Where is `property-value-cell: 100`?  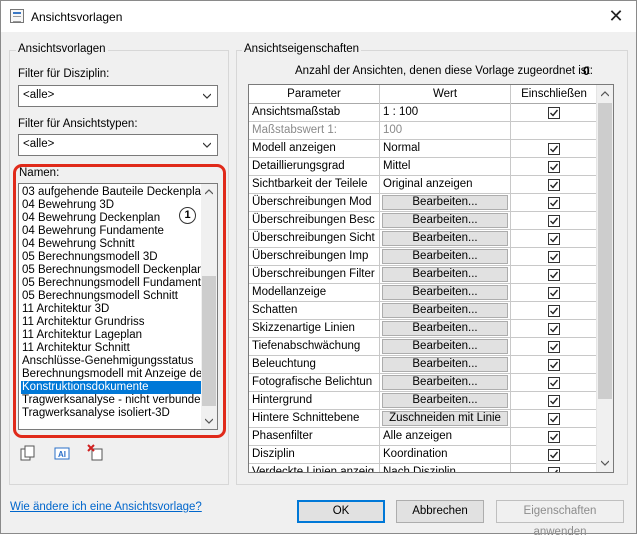
property-value-cell: 100 is located at coordinates (445, 131).